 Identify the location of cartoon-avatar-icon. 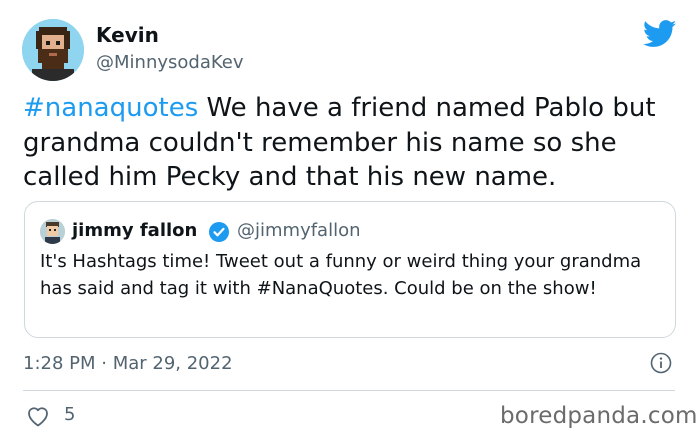
(52, 231).